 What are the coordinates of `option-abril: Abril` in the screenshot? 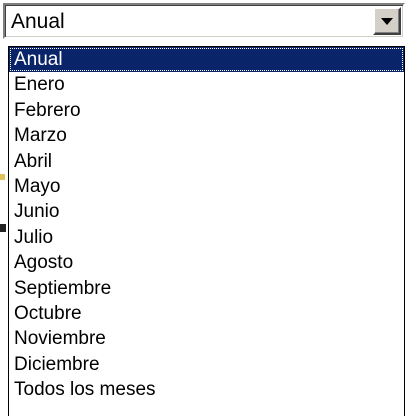 It's located at (206, 161).